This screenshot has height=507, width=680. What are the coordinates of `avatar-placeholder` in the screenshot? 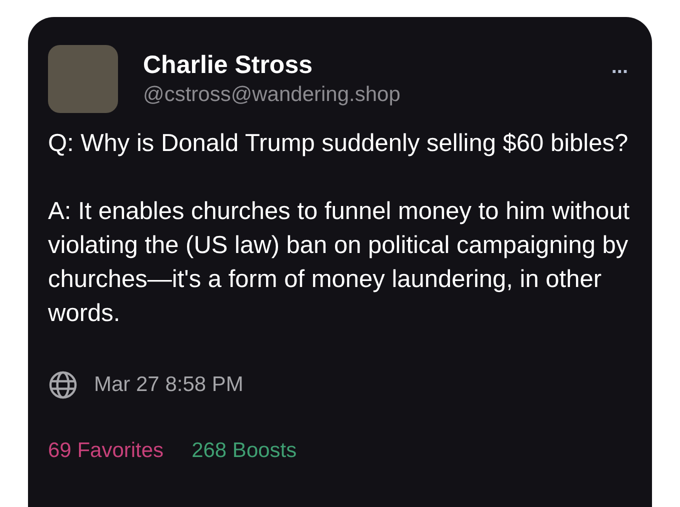 It's located at (83, 79).